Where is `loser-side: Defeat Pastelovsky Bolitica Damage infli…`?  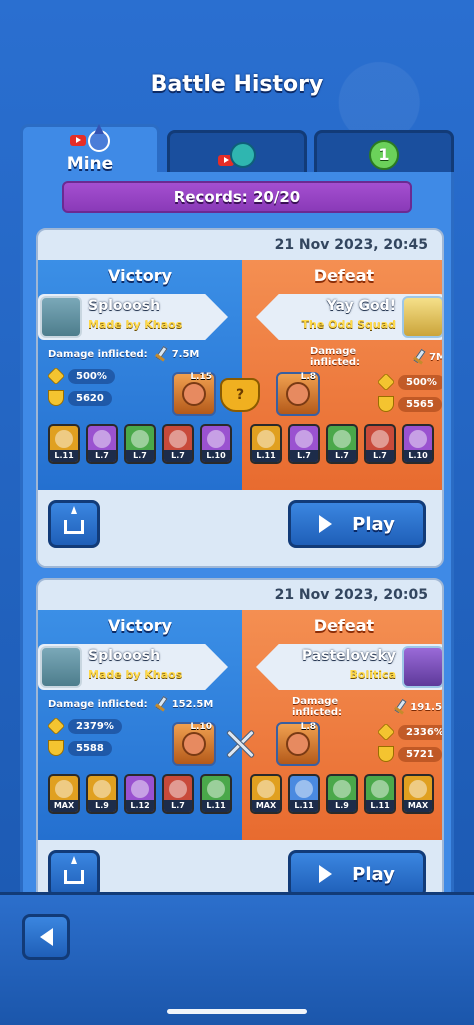
loser-side: Defeat Pastelovsky Bolitica Damage infli… is located at coordinates (342, 725).